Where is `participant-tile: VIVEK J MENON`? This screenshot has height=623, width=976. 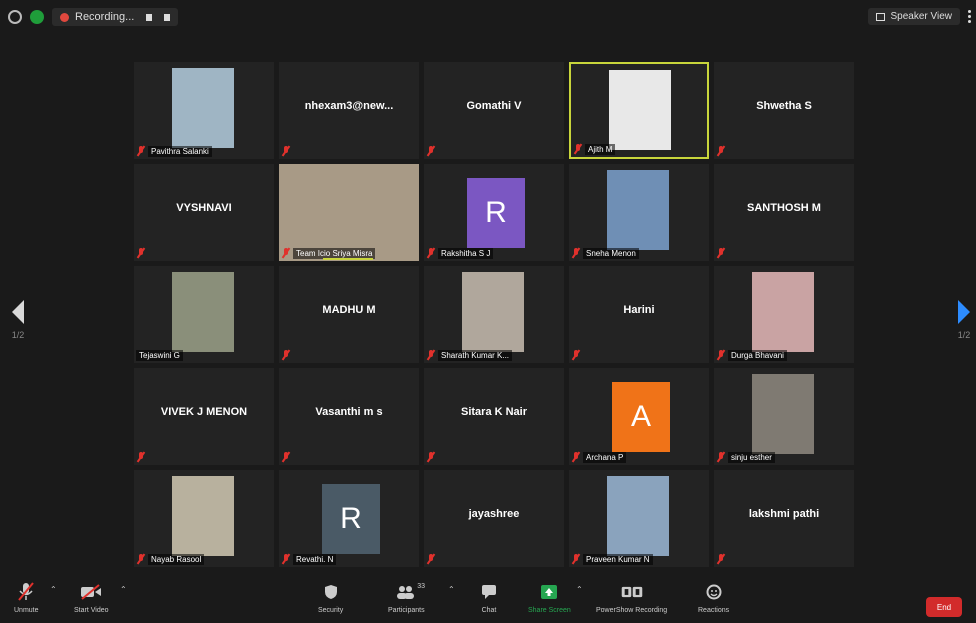
participant-tile: VIVEK J MENON is located at coordinates (204, 416).